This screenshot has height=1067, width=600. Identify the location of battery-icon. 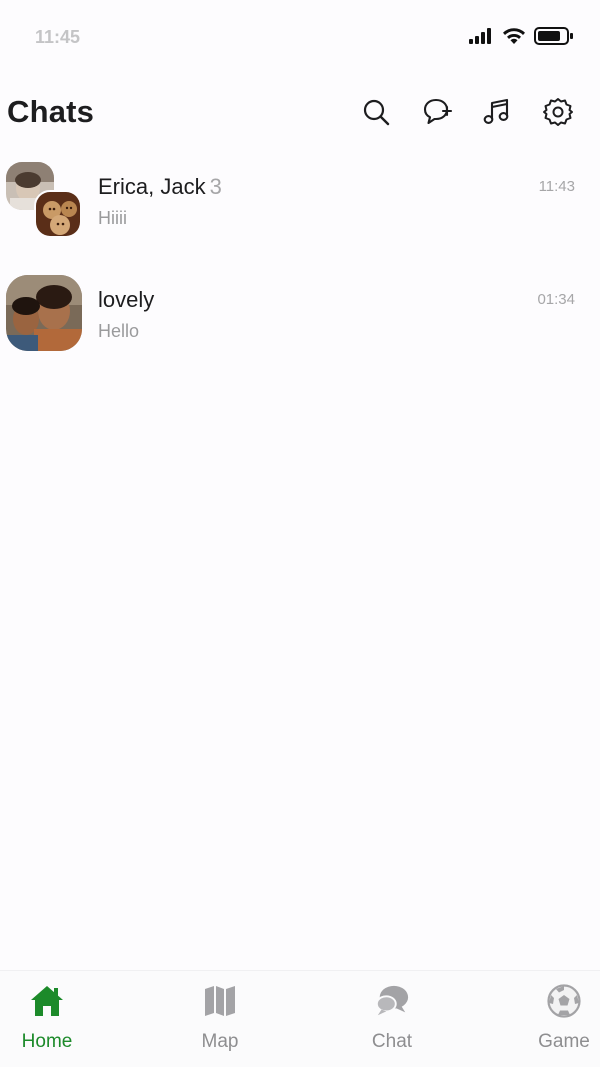
(553, 36).